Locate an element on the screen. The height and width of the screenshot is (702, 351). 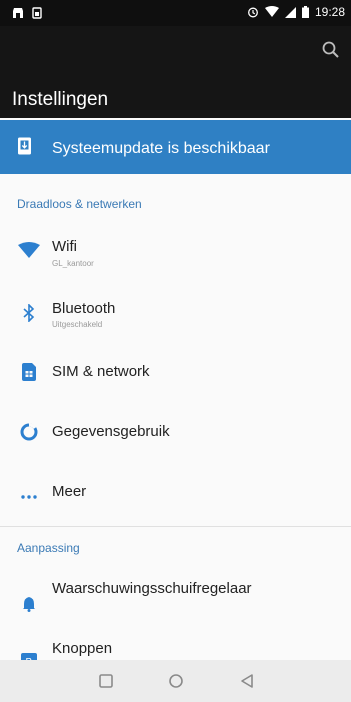
page-title: Instellingen is located at coordinates (60, 99).